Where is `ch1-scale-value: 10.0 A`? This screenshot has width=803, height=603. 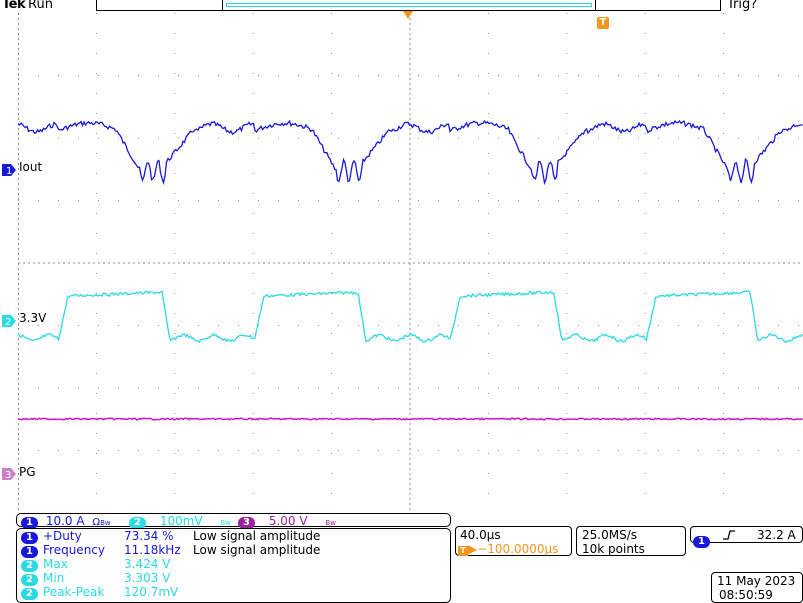
ch1-scale-value: 10.0 A is located at coordinates (65, 521).